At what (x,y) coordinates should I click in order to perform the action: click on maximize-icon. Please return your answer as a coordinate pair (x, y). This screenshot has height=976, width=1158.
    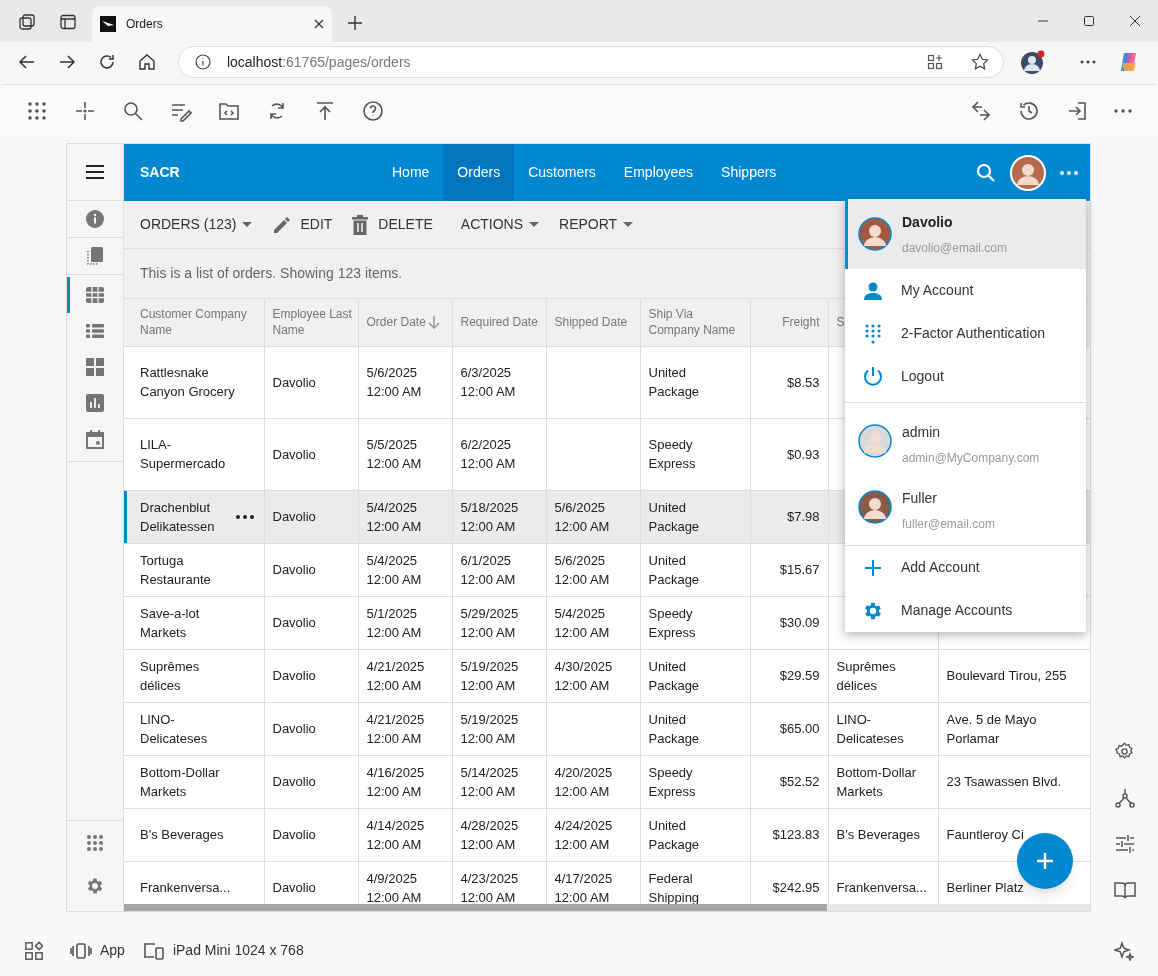
    Looking at the image, I should click on (1089, 21).